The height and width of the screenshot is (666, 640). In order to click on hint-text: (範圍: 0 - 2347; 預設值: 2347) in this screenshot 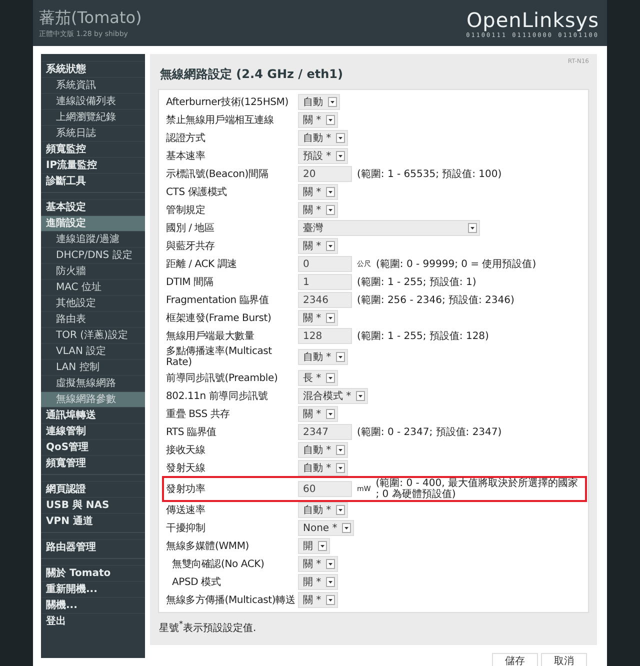, I will do `click(429, 432)`.